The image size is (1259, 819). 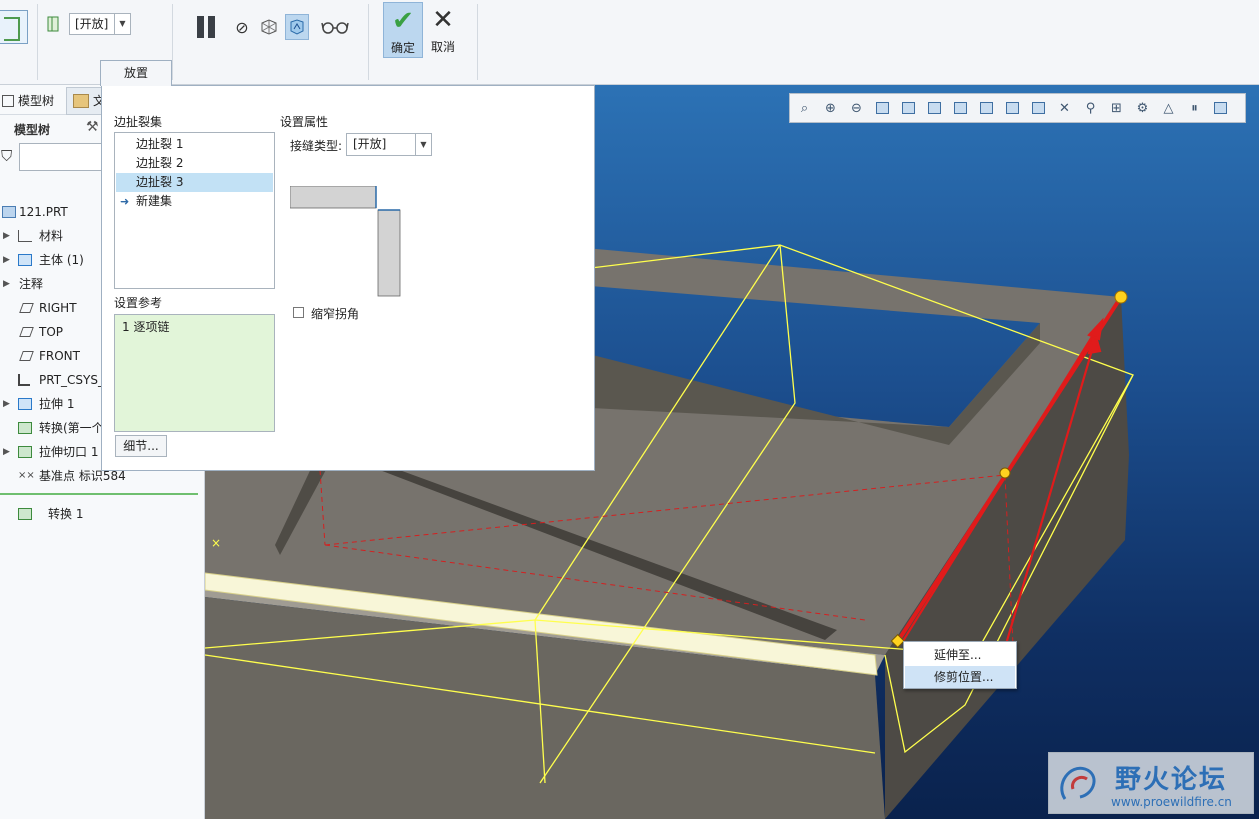 I want to click on repaint-icon, so click(x=882, y=108).